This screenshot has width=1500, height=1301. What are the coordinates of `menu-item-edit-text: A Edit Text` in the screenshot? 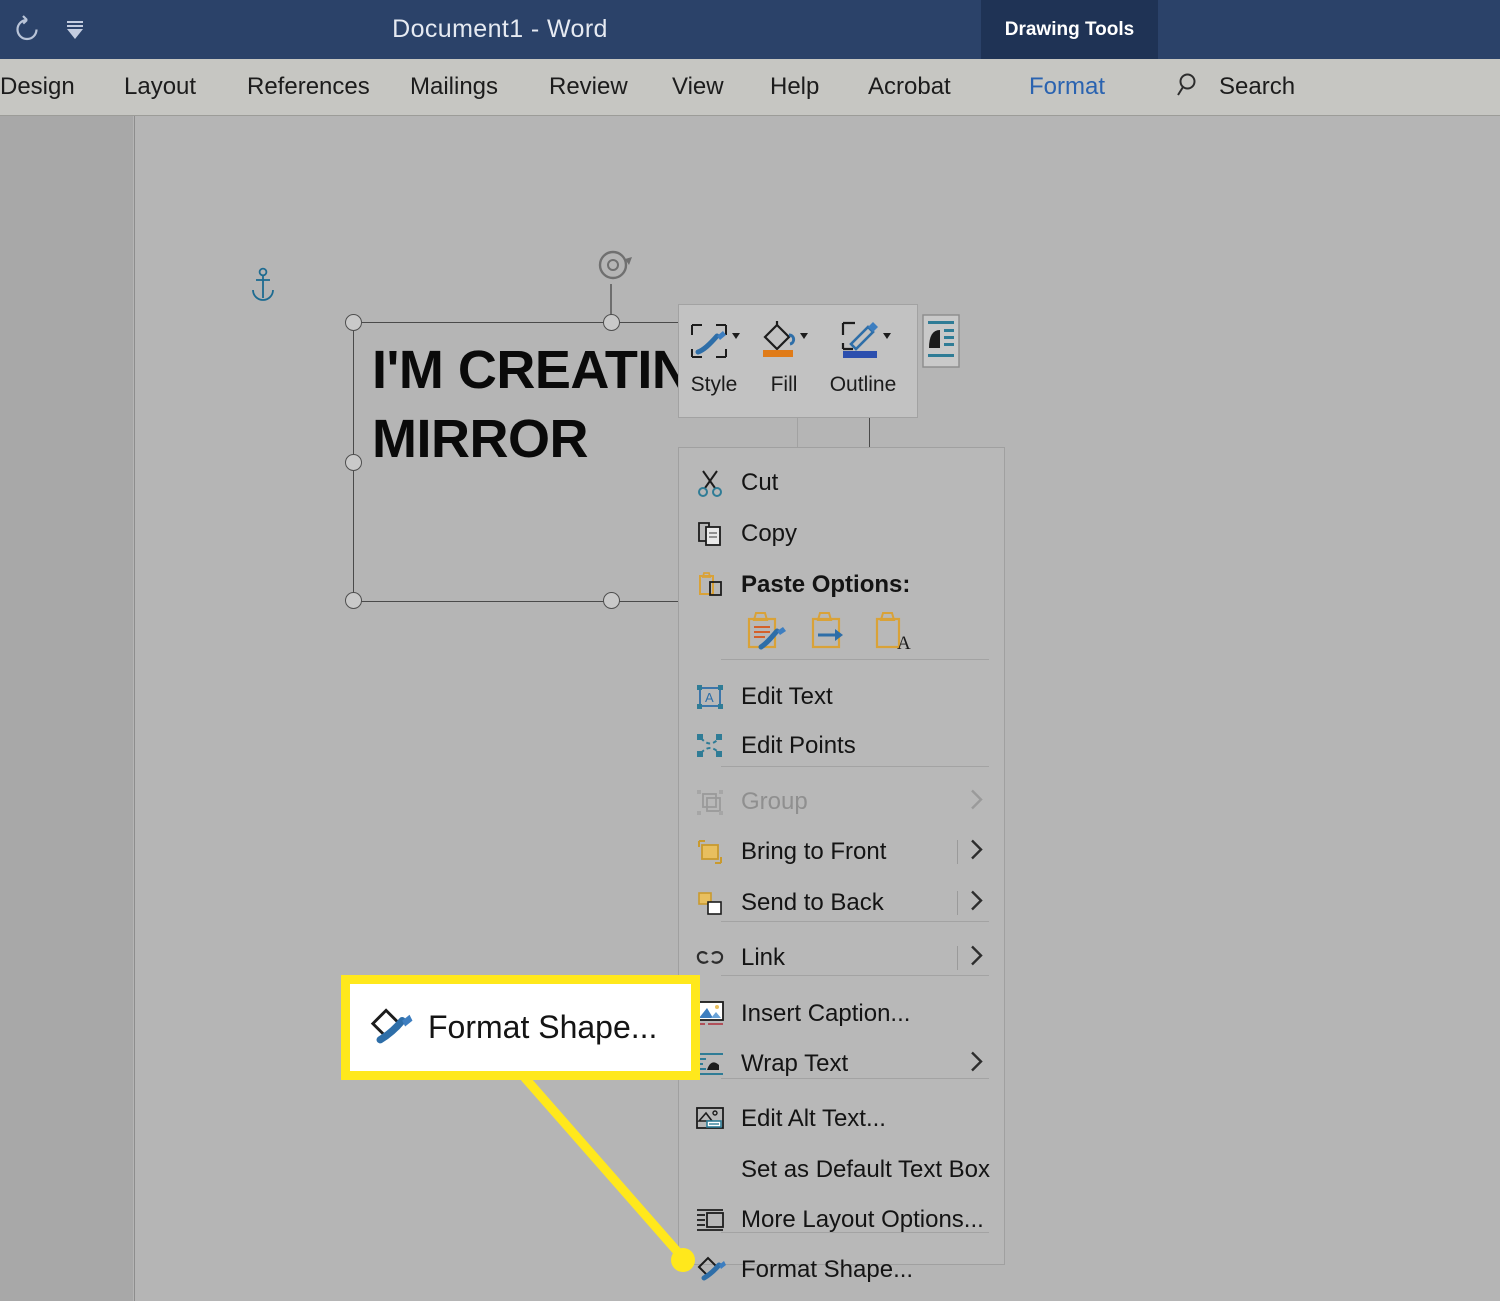 It's located at (841, 697).